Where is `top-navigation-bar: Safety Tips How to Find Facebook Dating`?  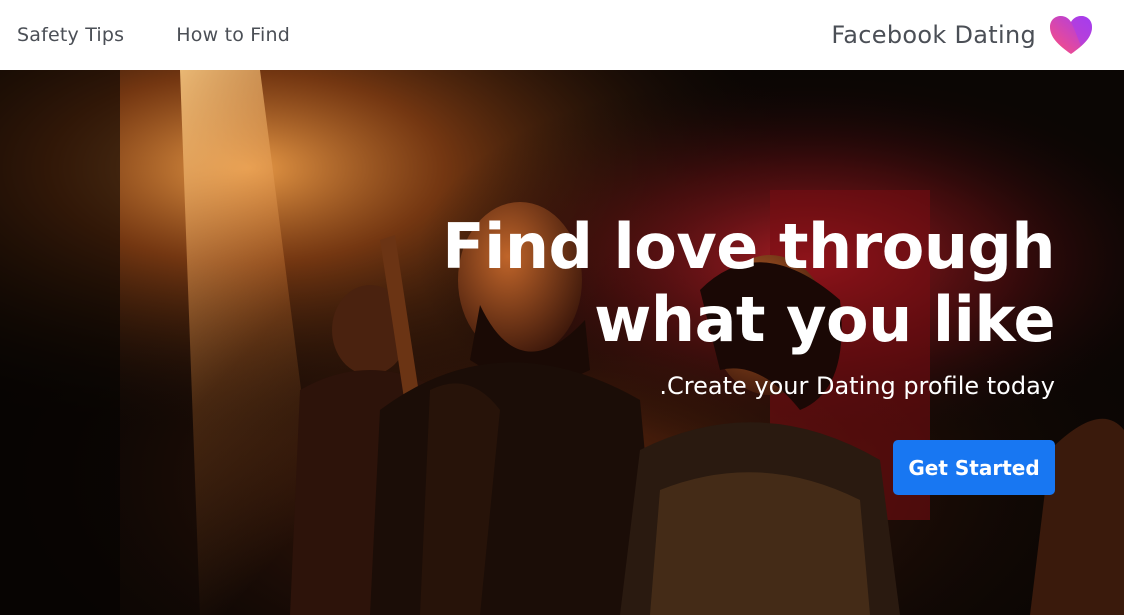 top-navigation-bar: Safety Tips How to Find Facebook Dating is located at coordinates (562, 35).